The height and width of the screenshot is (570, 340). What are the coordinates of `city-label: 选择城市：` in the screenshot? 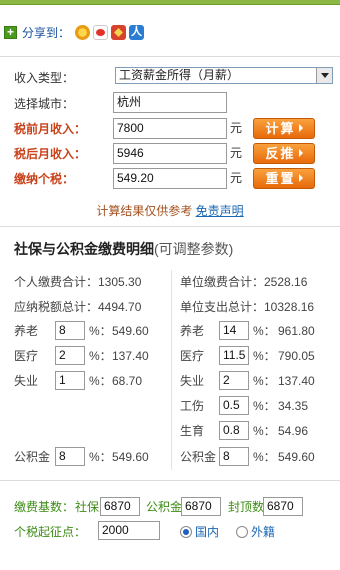 It's located at (44, 104).